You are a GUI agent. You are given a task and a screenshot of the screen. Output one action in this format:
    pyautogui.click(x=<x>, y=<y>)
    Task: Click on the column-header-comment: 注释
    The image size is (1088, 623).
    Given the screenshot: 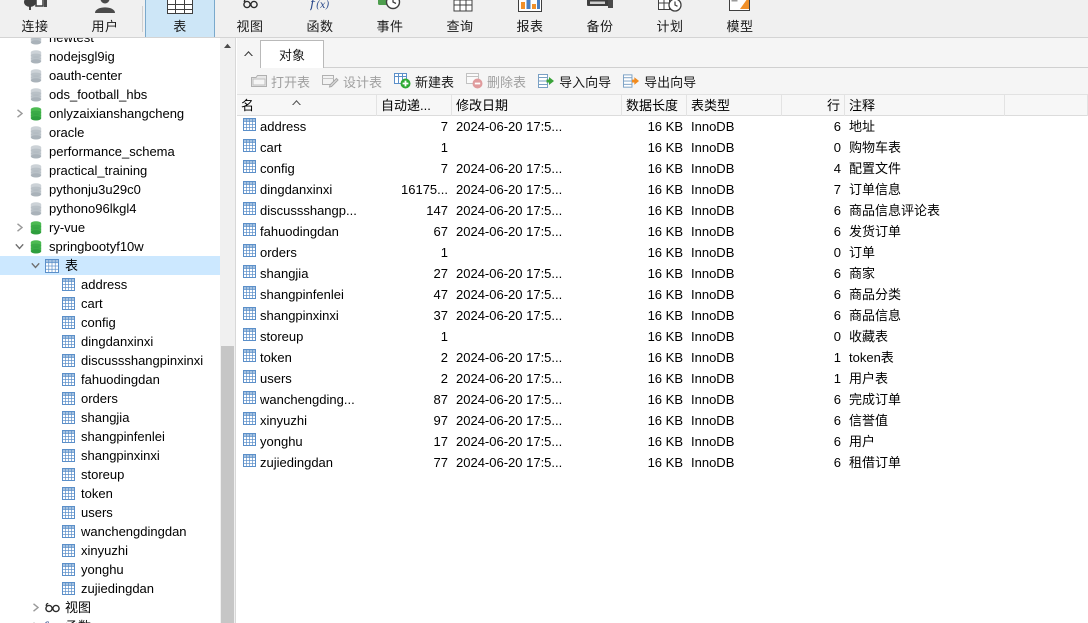 What is the action you would take?
    pyautogui.click(x=925, y=105)
    